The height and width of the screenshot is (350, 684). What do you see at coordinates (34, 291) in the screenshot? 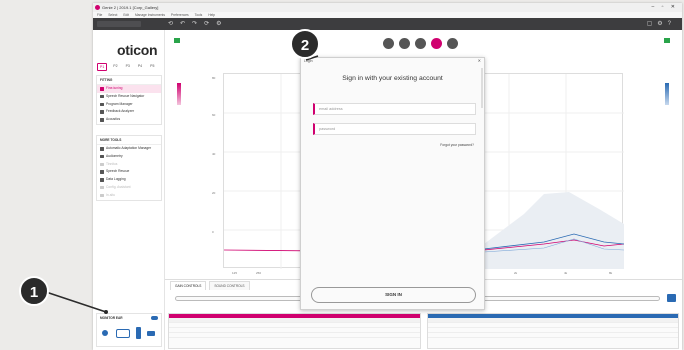
I see `callout-1: 1` at bounding box center [34, 291].